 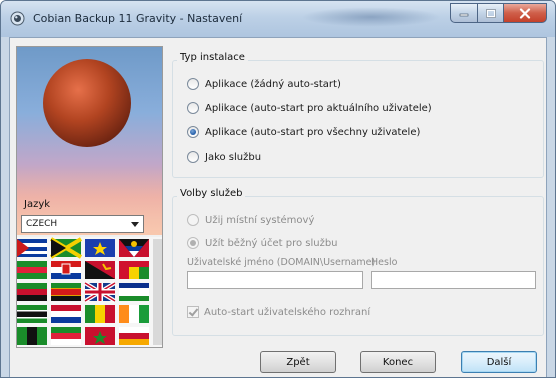 What do you see at coordinates (135, 224) in the screenshot?
I see `chevron-down-icon` at bounding box center [135, 224].